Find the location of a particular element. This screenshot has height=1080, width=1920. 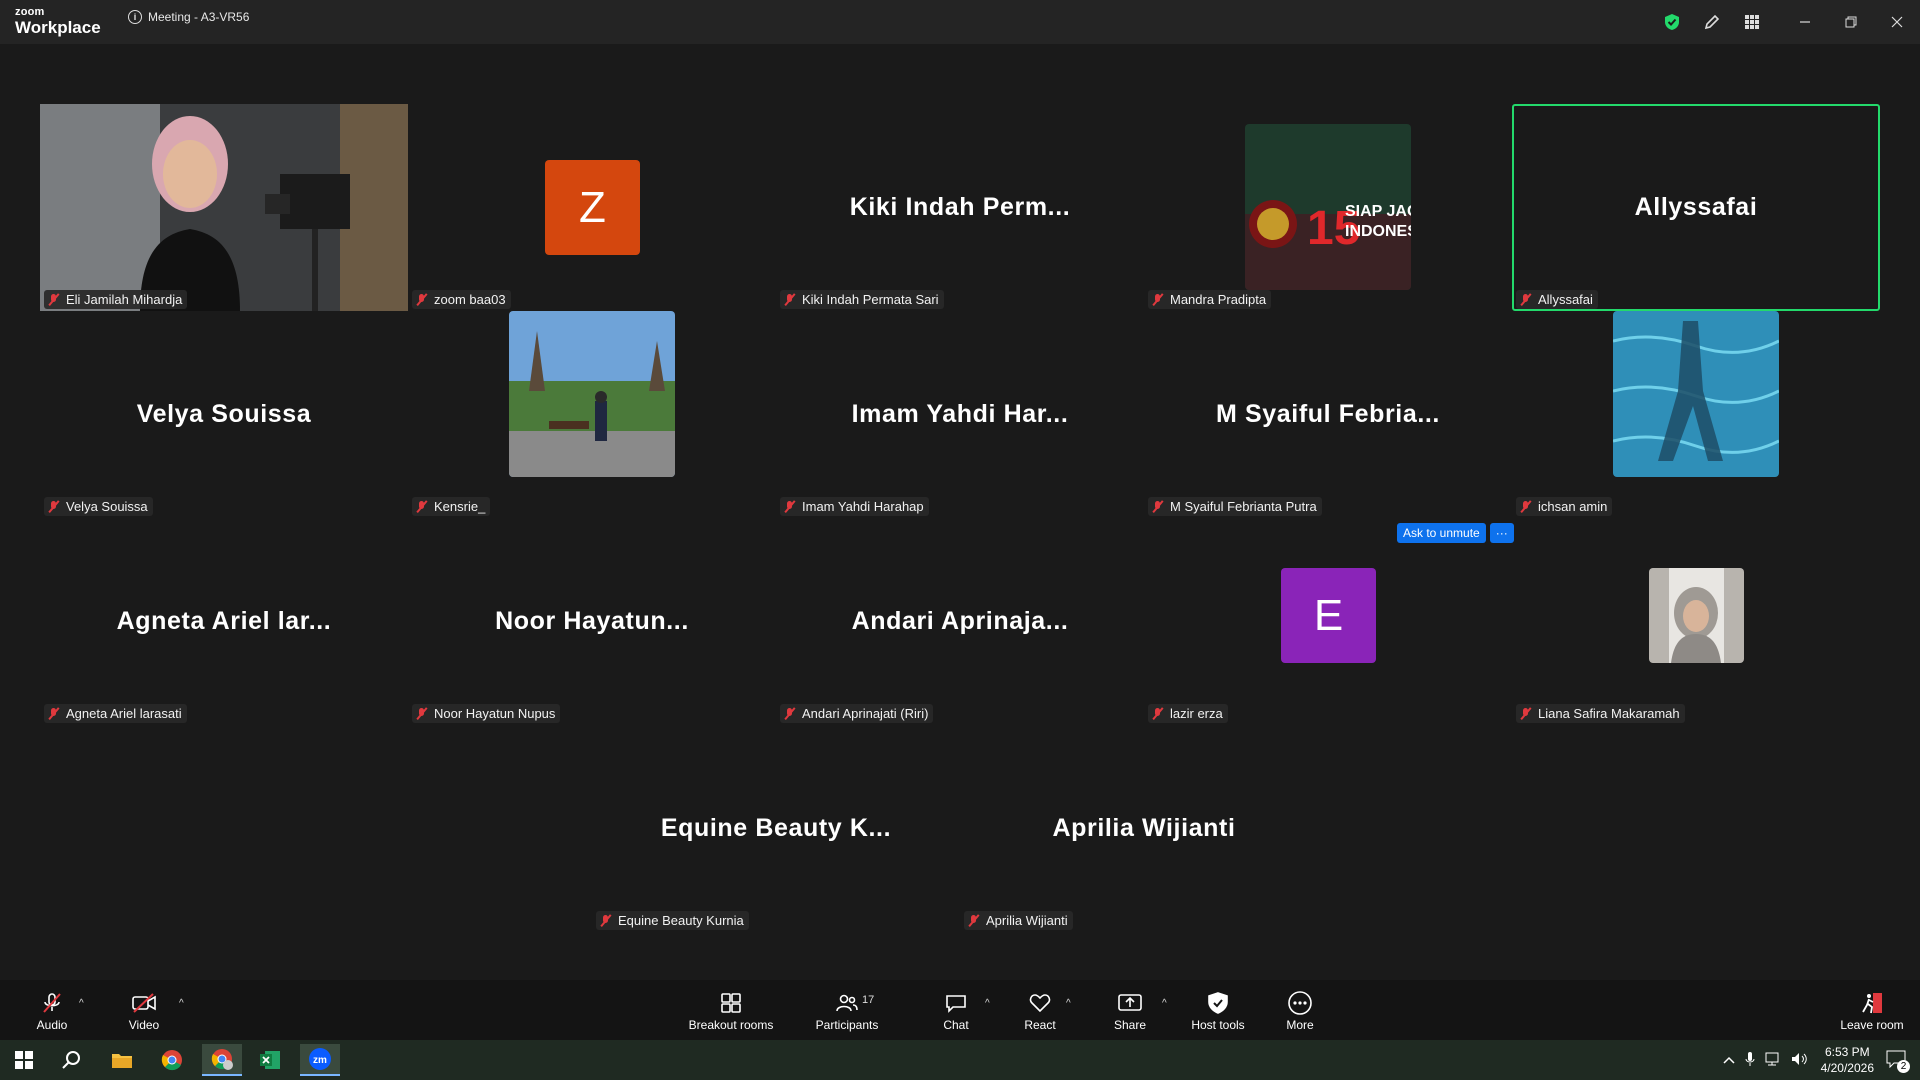

video-button: Video is located at coordinates (144, 1010).